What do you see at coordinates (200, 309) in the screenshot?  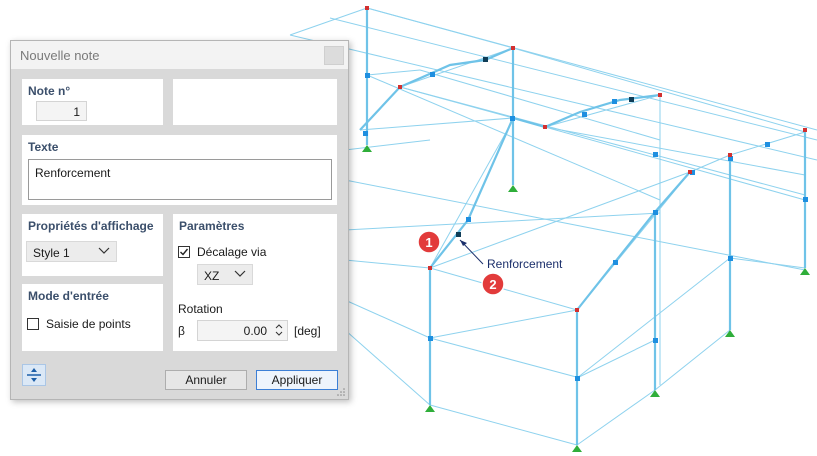 I see `rotation-label: Rotation` at bounding box center [200, 309].